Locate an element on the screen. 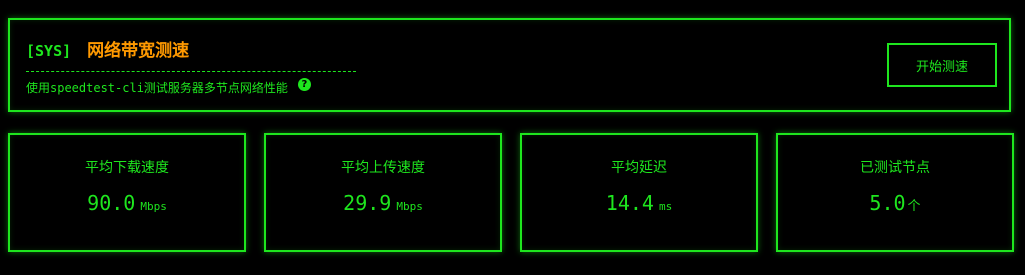  stat-label: 平均上传速度 is located at coordinates (383, 168).